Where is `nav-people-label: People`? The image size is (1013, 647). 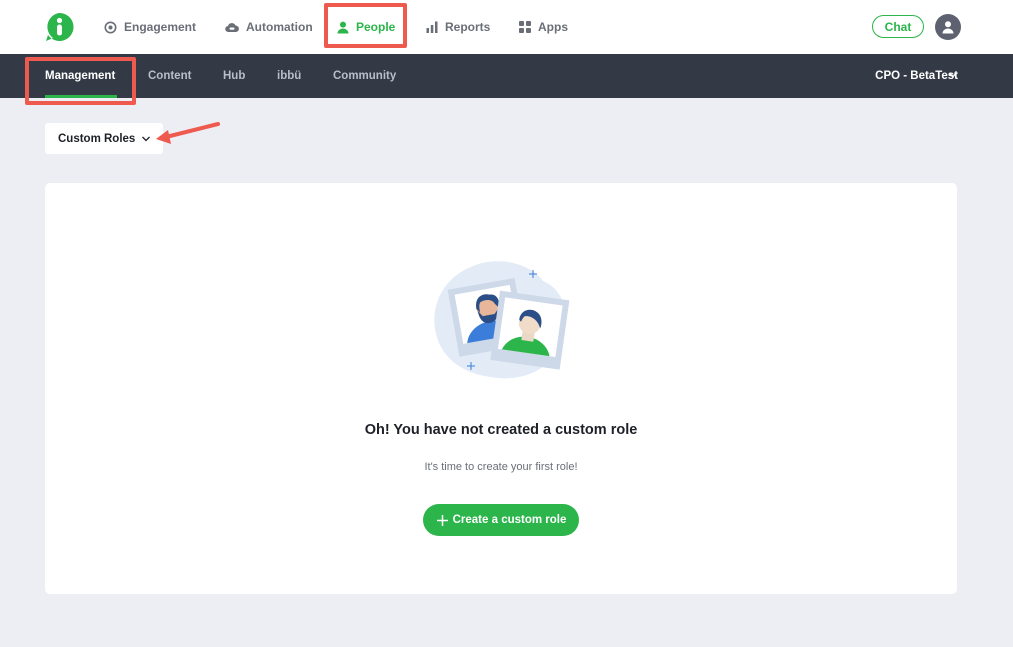 nav-people-label: People is located at coordinates (376, 27).